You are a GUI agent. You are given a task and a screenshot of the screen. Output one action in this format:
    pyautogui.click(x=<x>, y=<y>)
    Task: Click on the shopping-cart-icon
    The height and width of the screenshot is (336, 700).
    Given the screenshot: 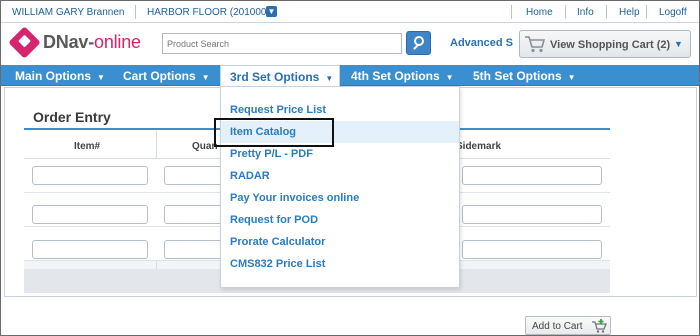 What is the action you would take?
    pyautogui.click(x=535, y=44)
    